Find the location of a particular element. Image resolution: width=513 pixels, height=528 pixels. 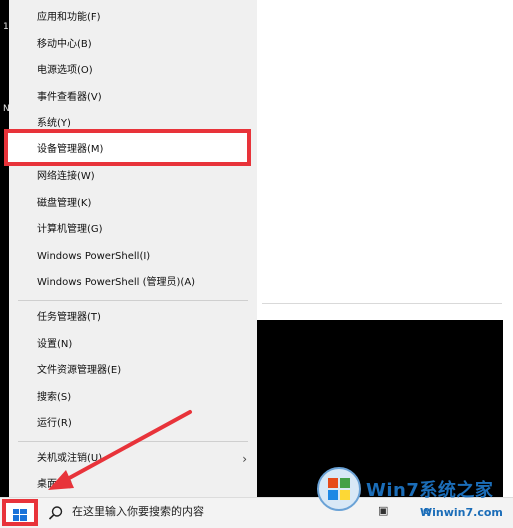

menu-item-label: 关机或注销(U) is located at coordinates (70, 458).